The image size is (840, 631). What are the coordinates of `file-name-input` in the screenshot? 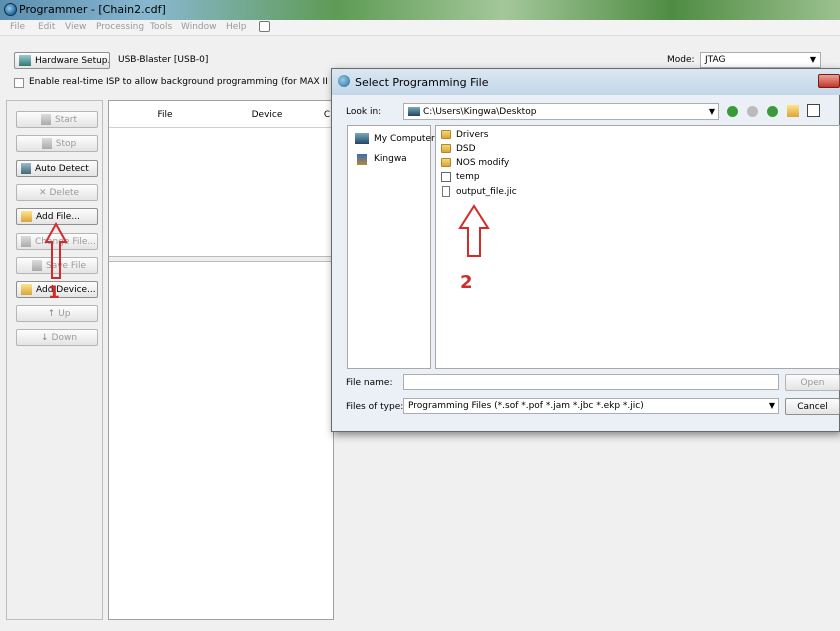 It's located at (591, 382).